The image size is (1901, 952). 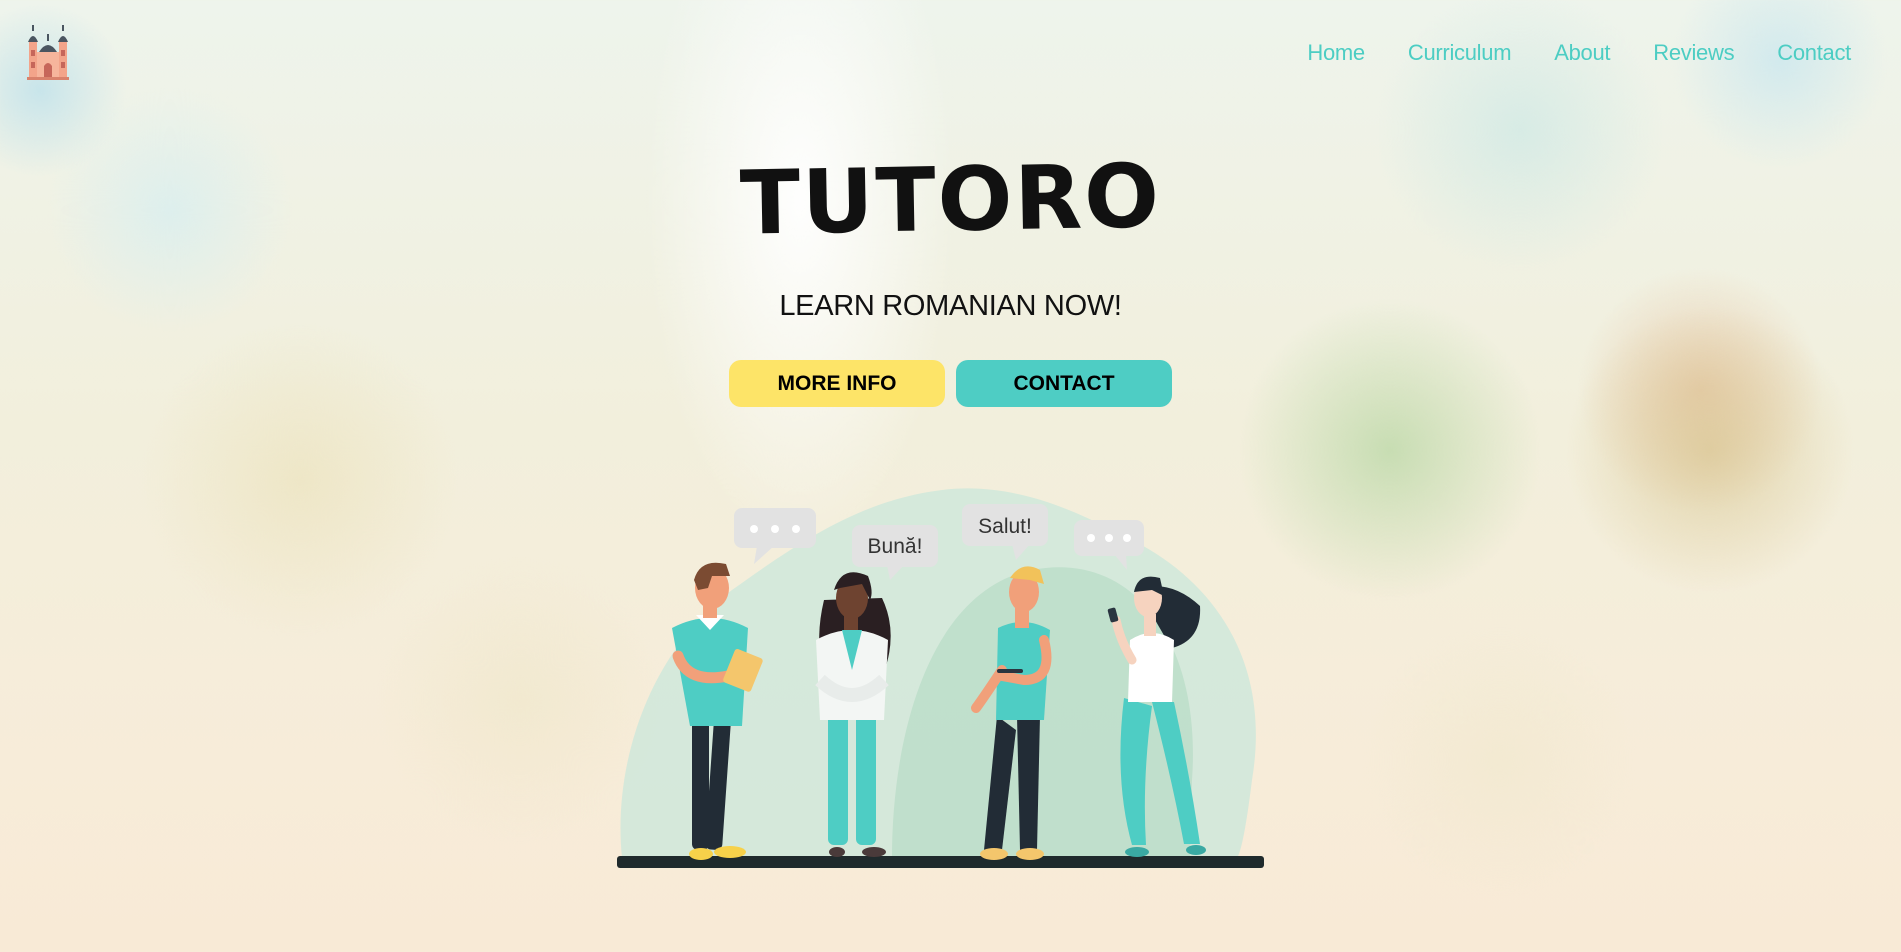 What do you see at coordinates (1005, 526) in the screenshot?
I see `bubble-salut-text: Salut!` at bounding box center [1005, 526].